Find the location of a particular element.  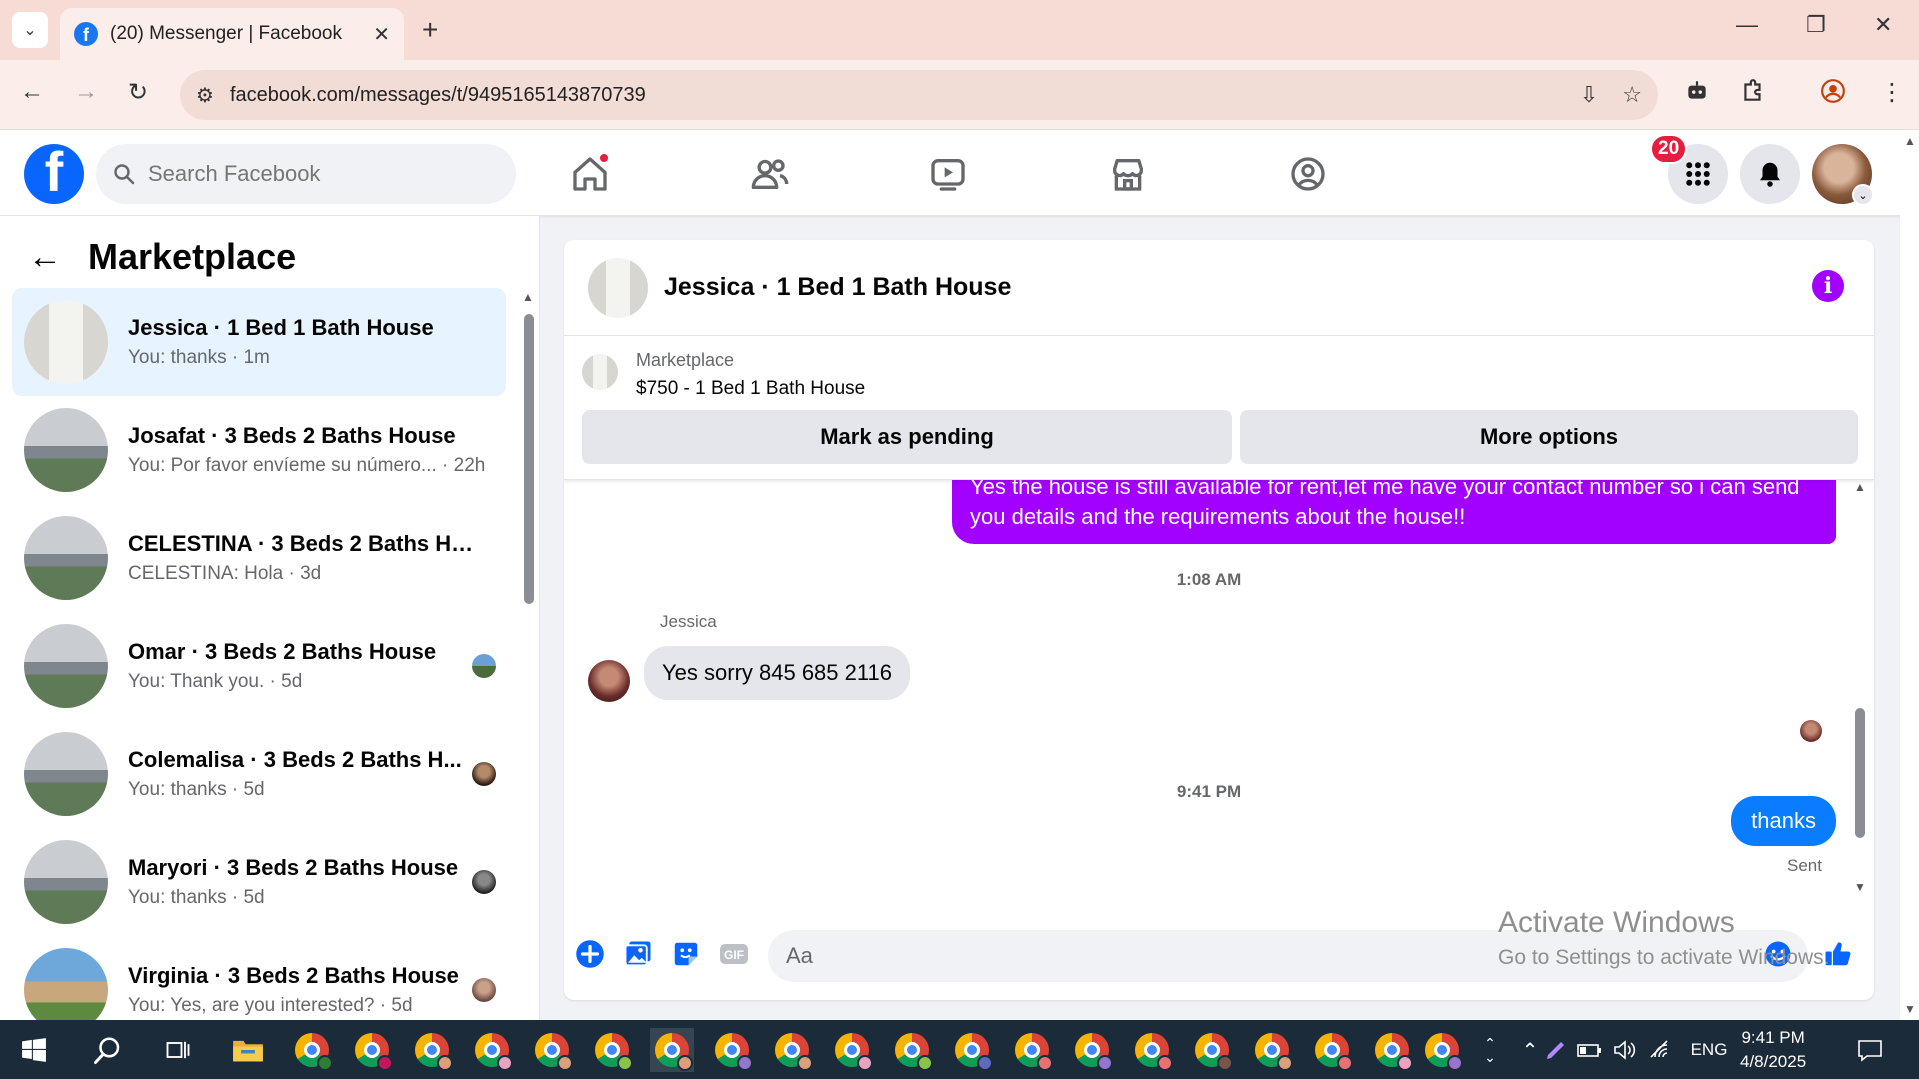

browser-tab-active: f (20) Messenger | Facebook ✕ is located at coordinates (232, 34).